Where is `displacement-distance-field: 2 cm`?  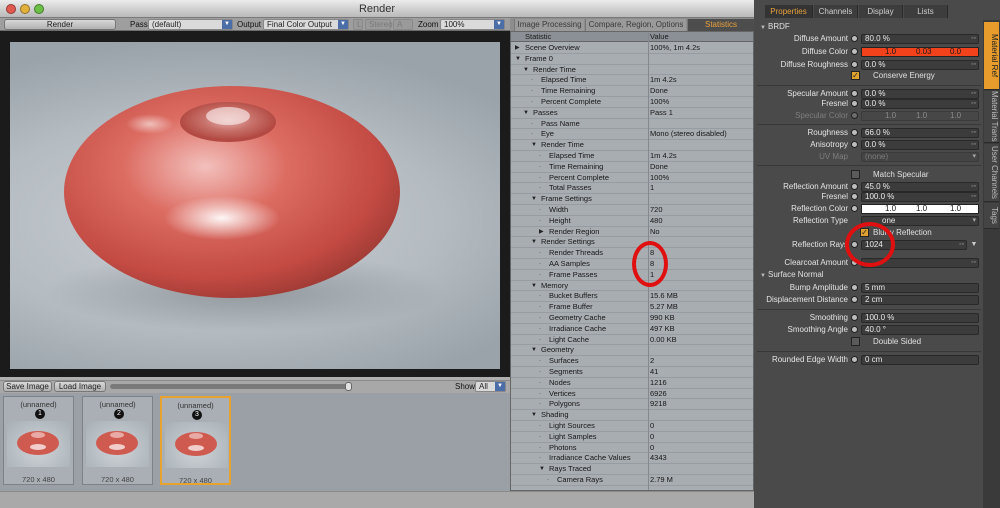
displacement-distance-field: 2 cm is located at coordinates (920, 300).